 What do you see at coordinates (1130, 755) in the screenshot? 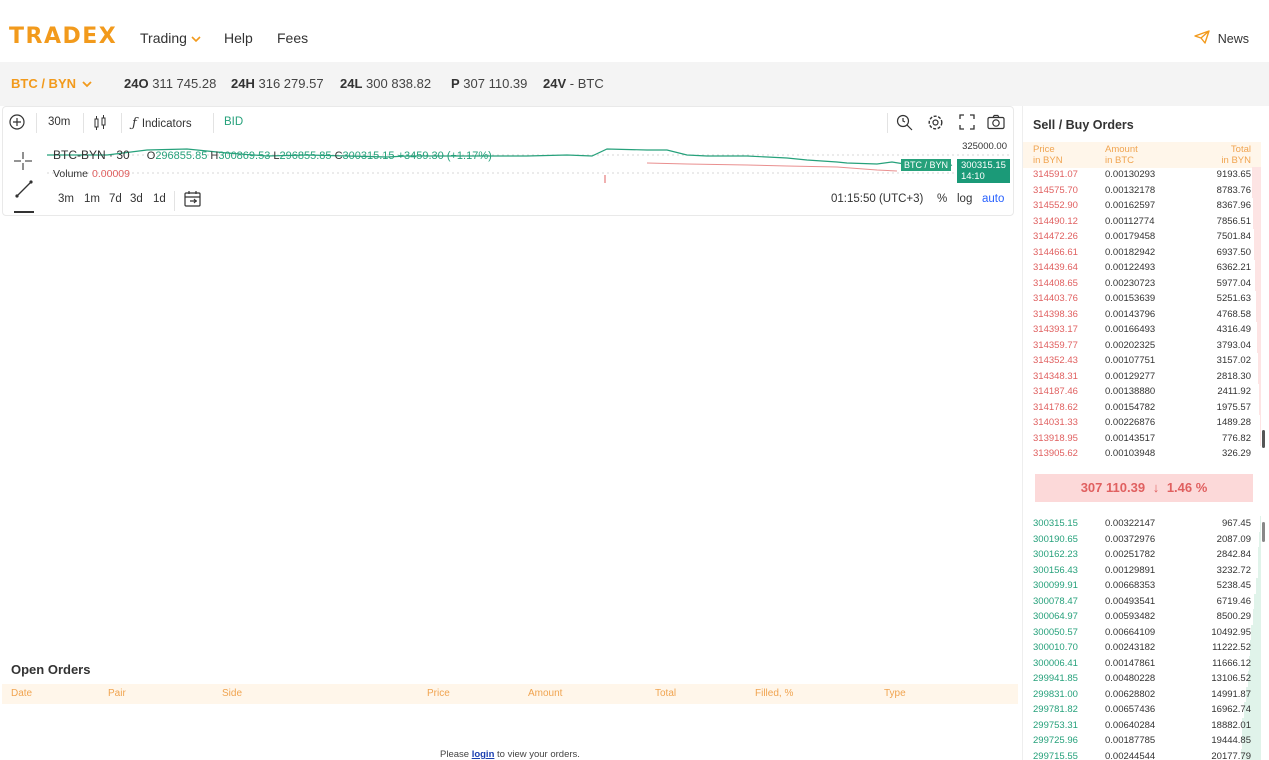
I see `order-amount: 0.00244544` at bounding box center [1130, 755].